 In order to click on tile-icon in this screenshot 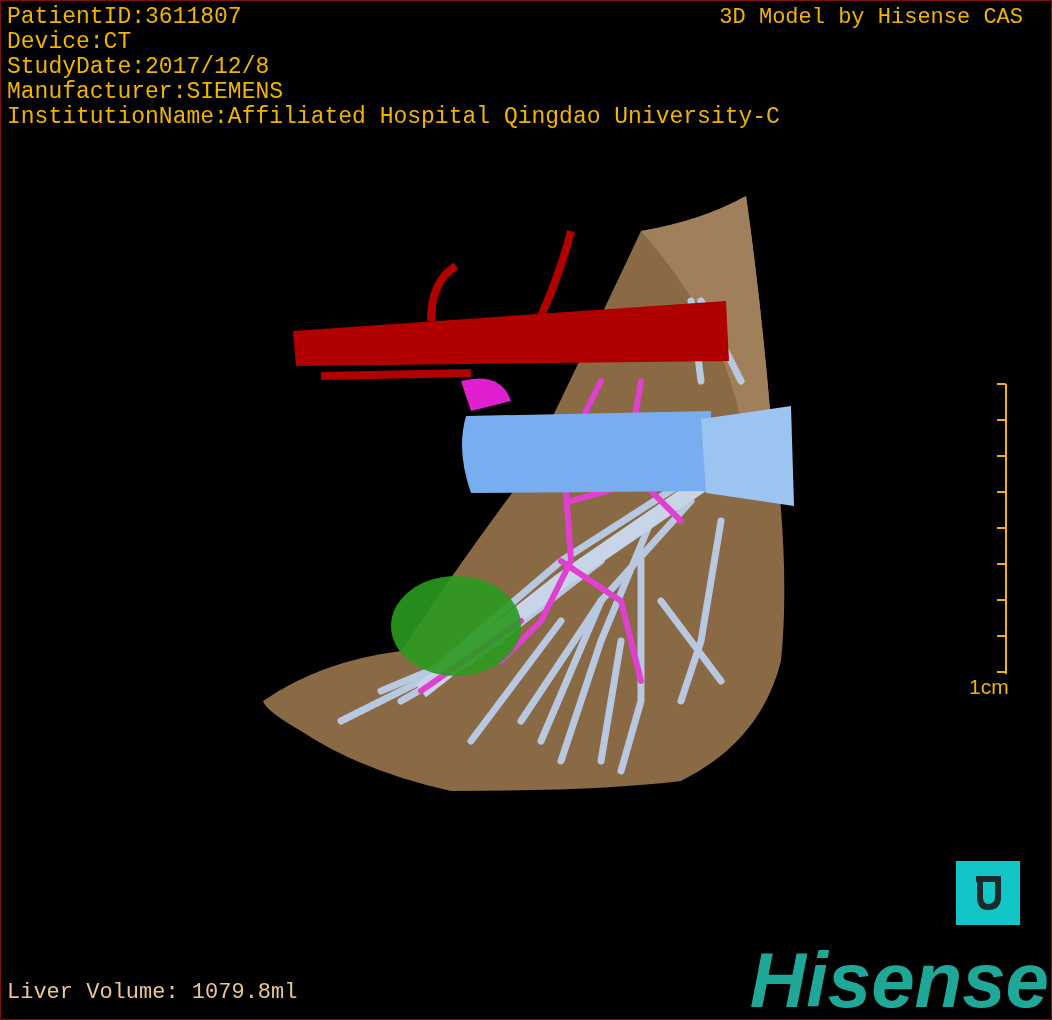, I will do `click(988, 893)`.